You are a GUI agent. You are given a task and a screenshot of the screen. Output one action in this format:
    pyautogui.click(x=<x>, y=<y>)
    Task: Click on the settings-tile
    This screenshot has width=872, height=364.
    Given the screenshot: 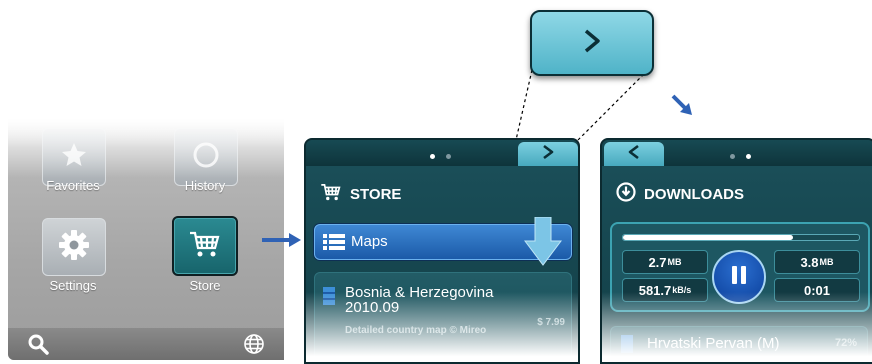 What is the action you would take?
    pyautogui.click(x=74, y=247)
    